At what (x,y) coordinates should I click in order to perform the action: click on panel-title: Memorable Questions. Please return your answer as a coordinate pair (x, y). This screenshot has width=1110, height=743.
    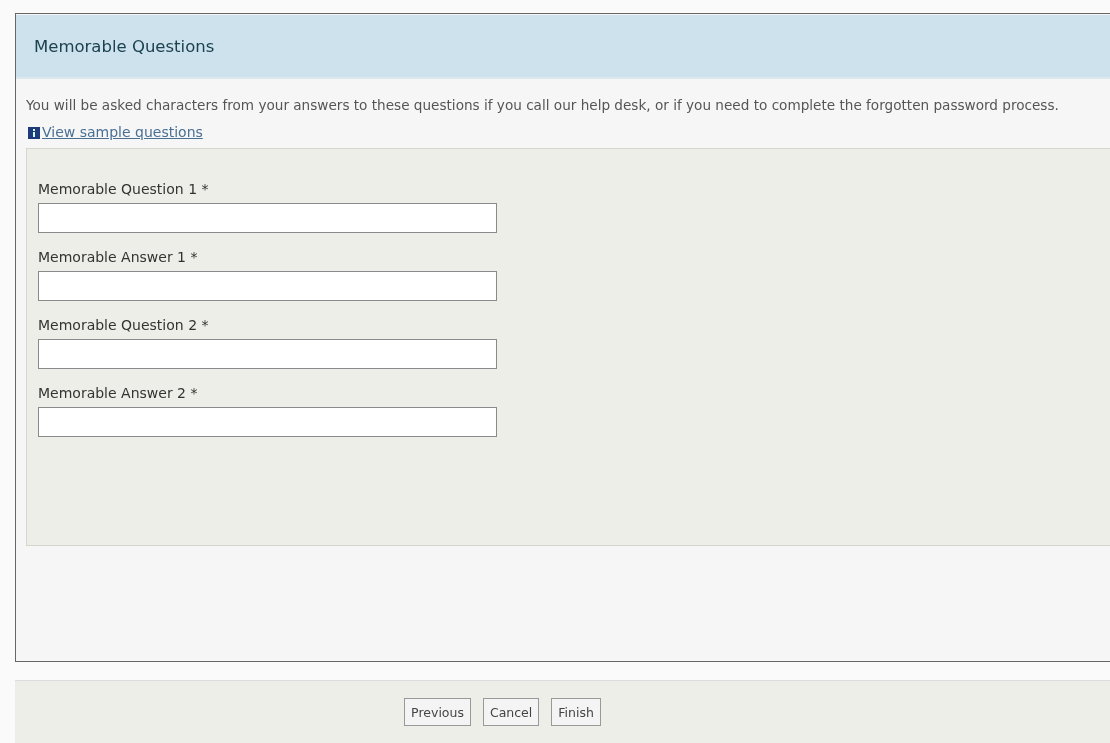
    Looking at the image, I should click on (563, 47).